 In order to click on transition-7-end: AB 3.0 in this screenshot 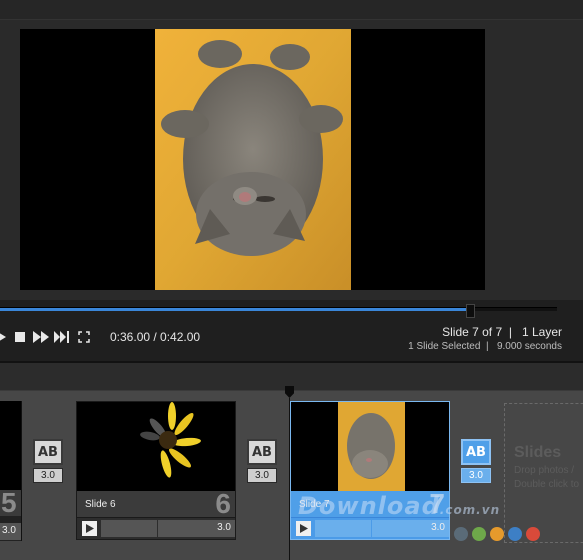, I will do `click(476, 461)`.